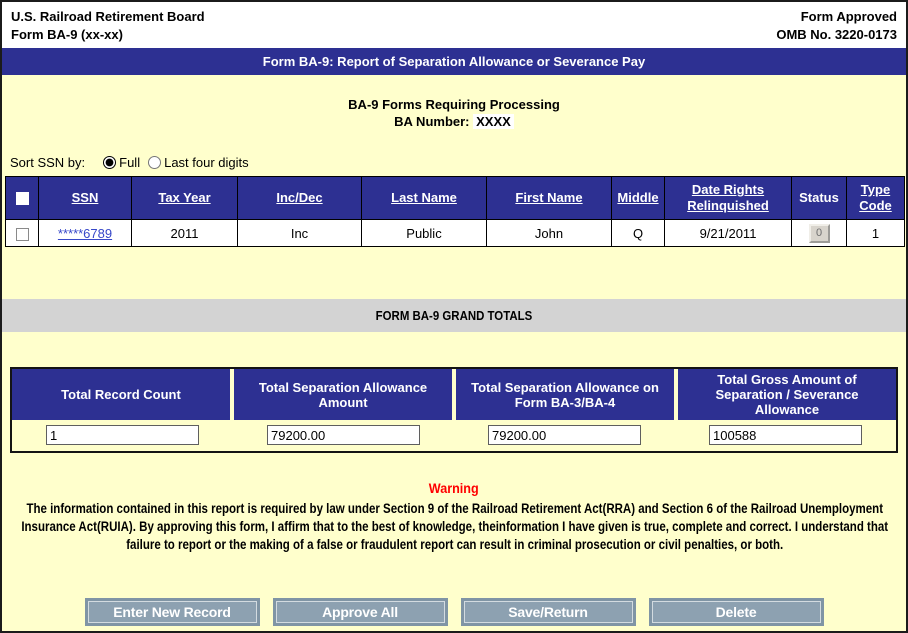  Describe the element at coordinates (728, 233) in the screenshot. I see `cell-date-rights: 9/21/2011` at that location.